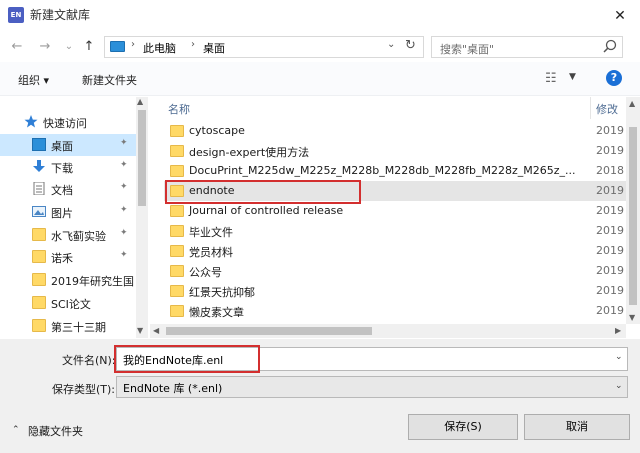 The height and width of the screenshot is (453, 640). I want to click on star-icon, so click(31, 121).